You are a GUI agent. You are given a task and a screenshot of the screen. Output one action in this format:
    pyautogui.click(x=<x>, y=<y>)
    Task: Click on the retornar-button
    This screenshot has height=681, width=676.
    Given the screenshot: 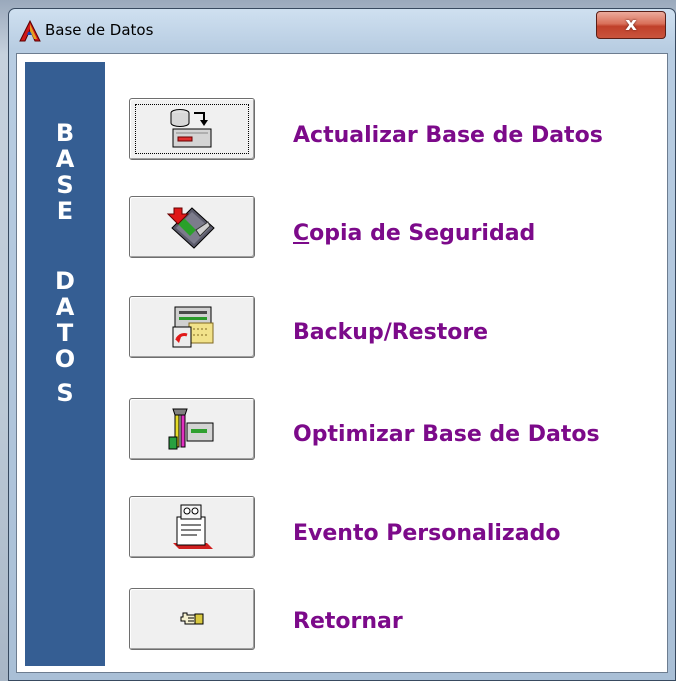 What is the action you would take?
    pyautogui.click(x=192, y=619)
    